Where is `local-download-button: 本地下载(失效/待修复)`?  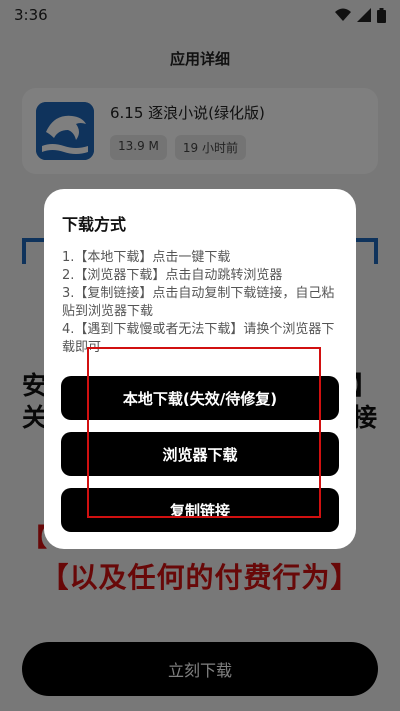 local-download-button: 本地下载(失效/待修复) is located at coordinates (200, 398).